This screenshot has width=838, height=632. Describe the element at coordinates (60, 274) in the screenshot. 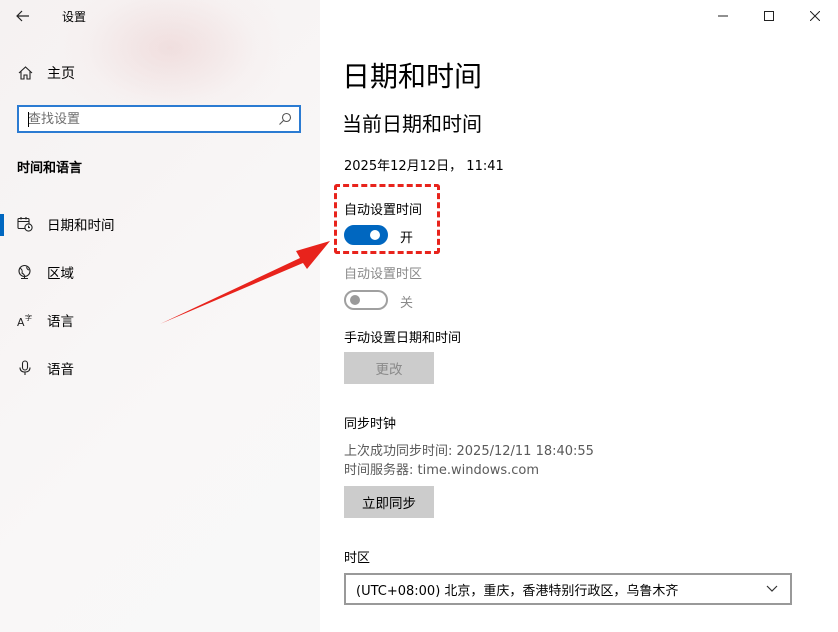

I see `sidebar-item-label: 区域` at that location.